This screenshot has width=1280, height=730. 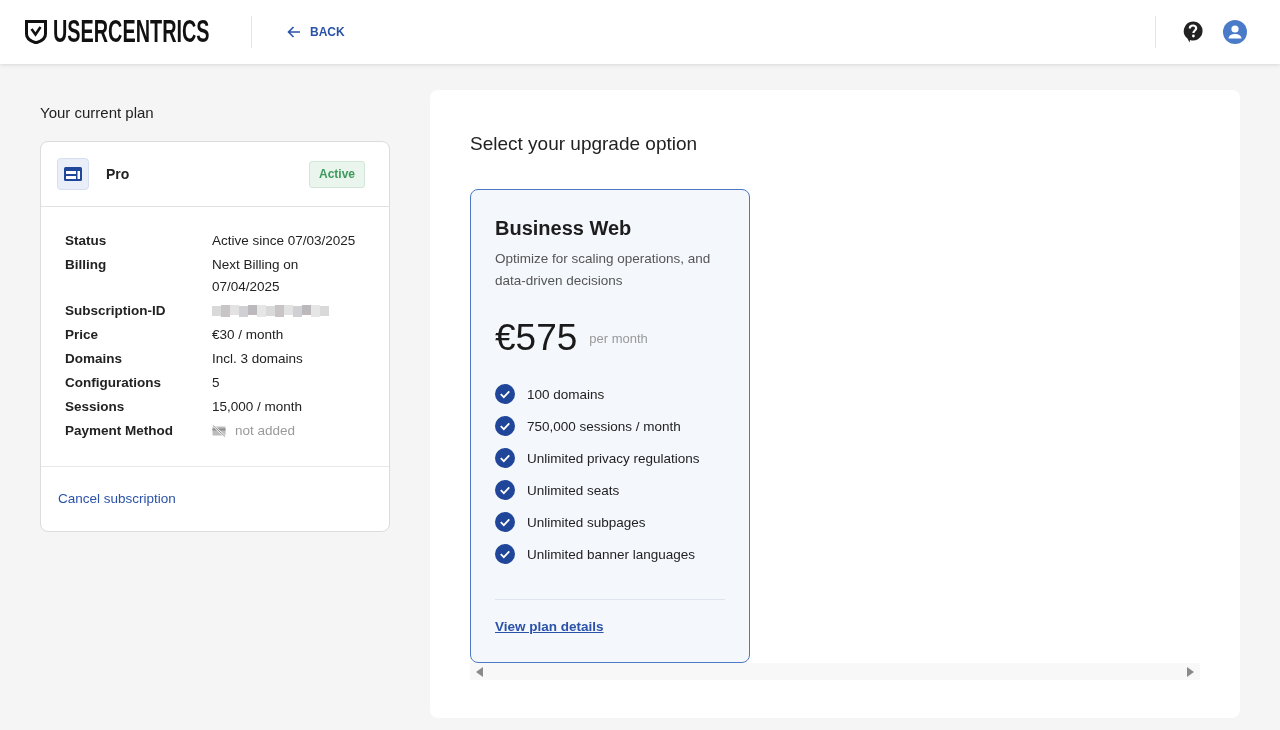 What do you see at coordinates (86, 241) in the screenshot?
I see `detail-label: Status` at bounding box center [86, 241].